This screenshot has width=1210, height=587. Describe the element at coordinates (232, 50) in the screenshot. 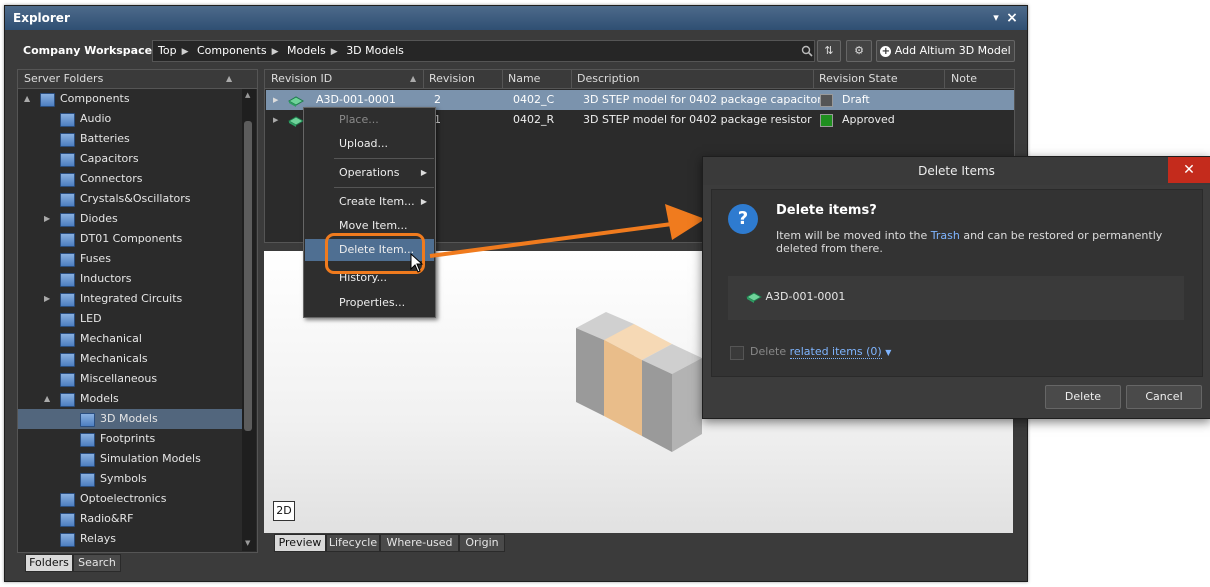

I see `breadcrumb-components: Components` at that location.